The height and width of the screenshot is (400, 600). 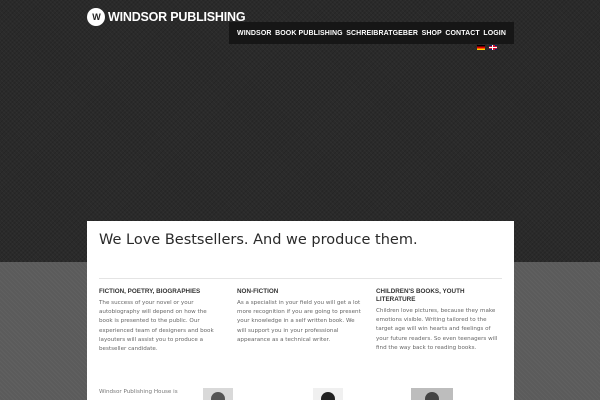 I want to click on column-title: NON-FICTION, so click(x=258, y=291).